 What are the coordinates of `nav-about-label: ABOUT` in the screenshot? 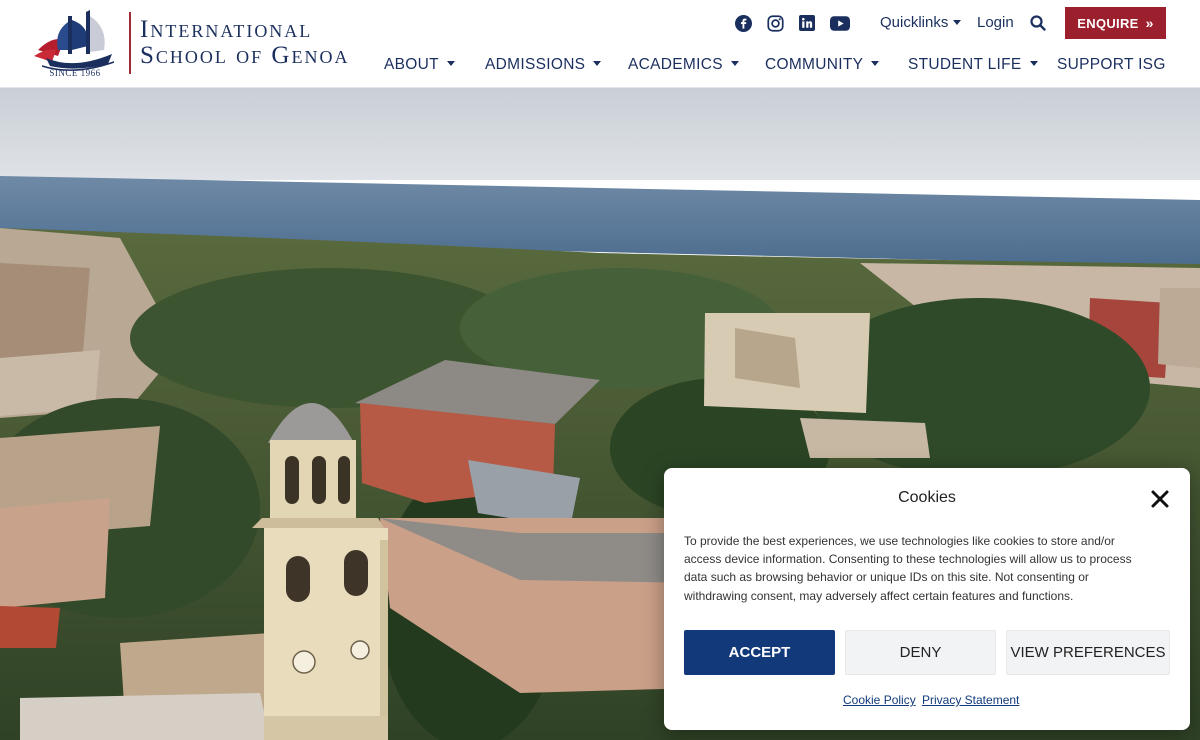 It's located at (411, 64).